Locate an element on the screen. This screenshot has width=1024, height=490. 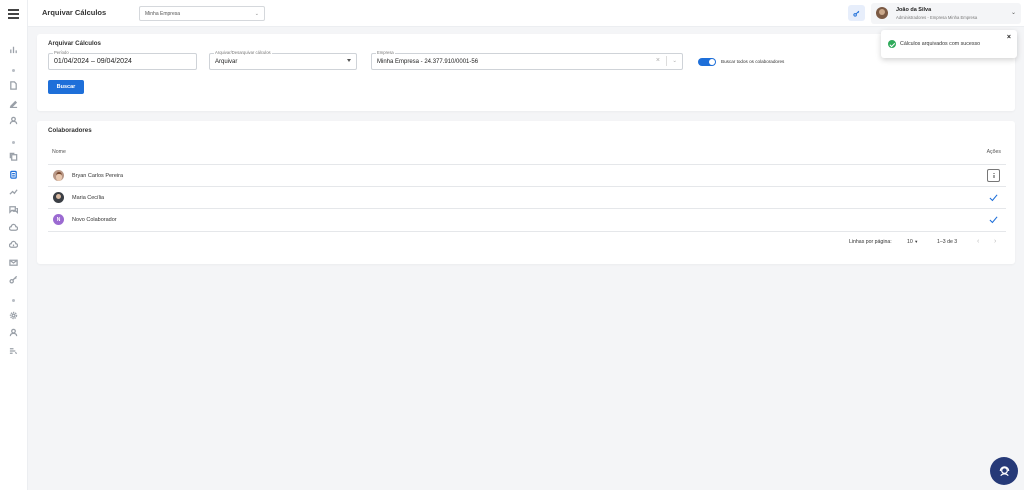
clear-icon: × is located at coordinates (658, 60).